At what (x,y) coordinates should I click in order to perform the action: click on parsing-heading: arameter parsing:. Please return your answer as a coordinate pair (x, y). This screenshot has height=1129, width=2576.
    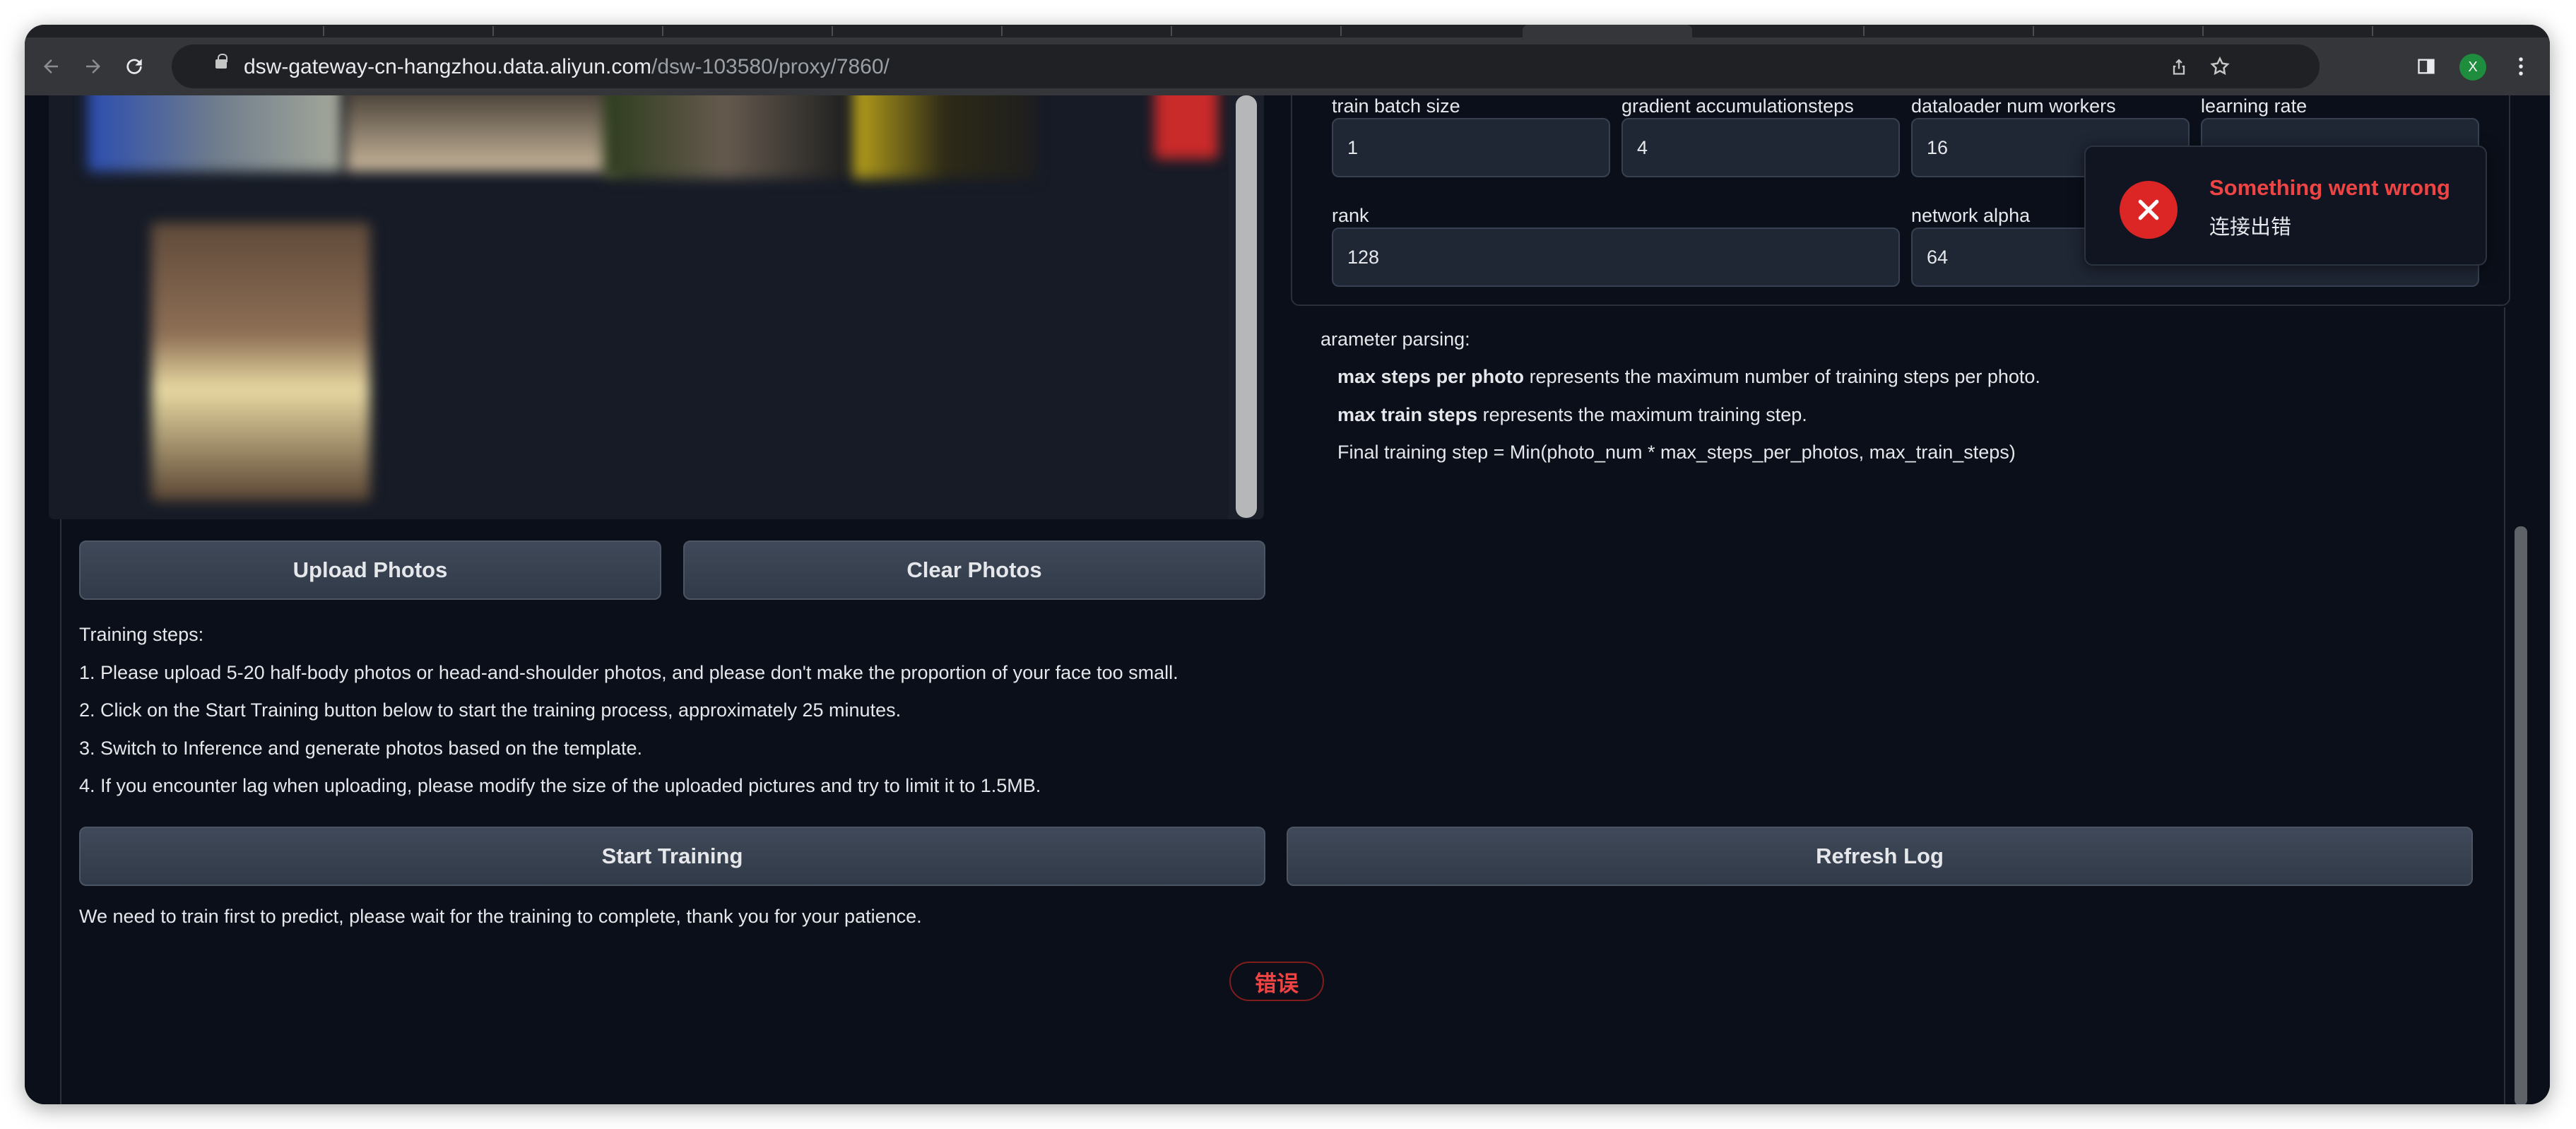
    Looking at the image, I should click on (1395, 339).